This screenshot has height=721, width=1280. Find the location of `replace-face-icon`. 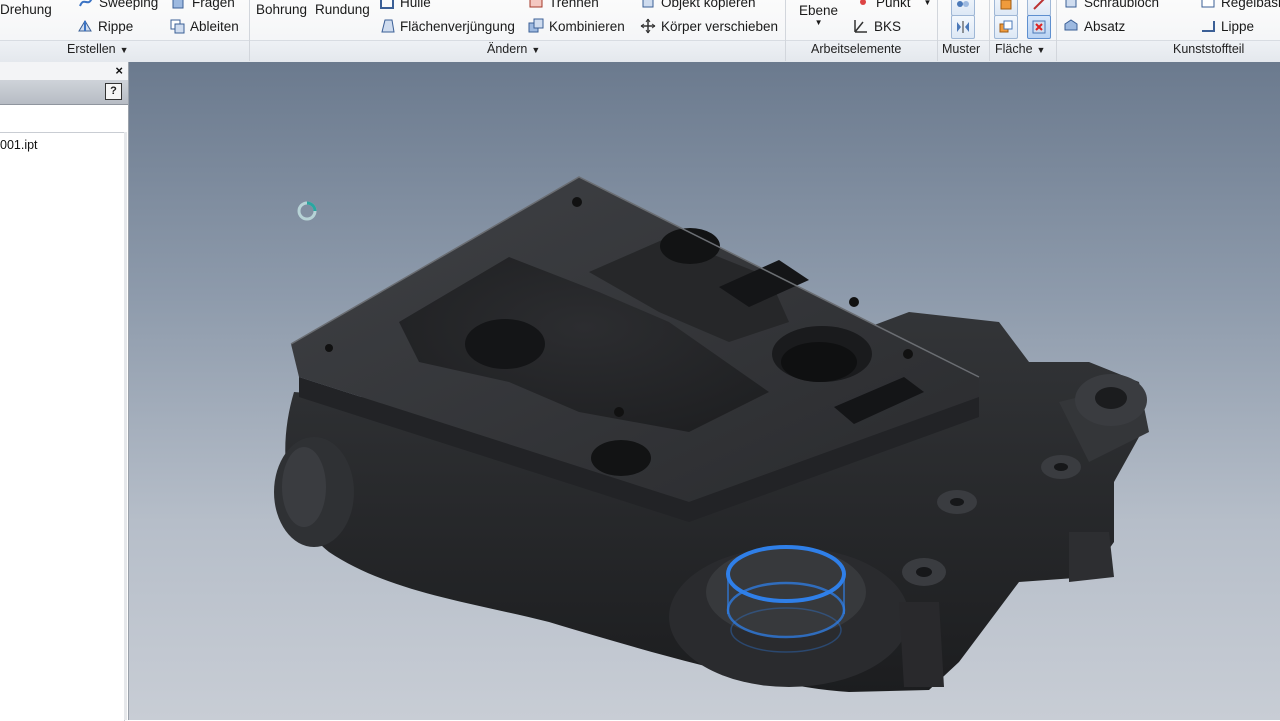

replace-face-icon is located at coordinates (1006, 26).